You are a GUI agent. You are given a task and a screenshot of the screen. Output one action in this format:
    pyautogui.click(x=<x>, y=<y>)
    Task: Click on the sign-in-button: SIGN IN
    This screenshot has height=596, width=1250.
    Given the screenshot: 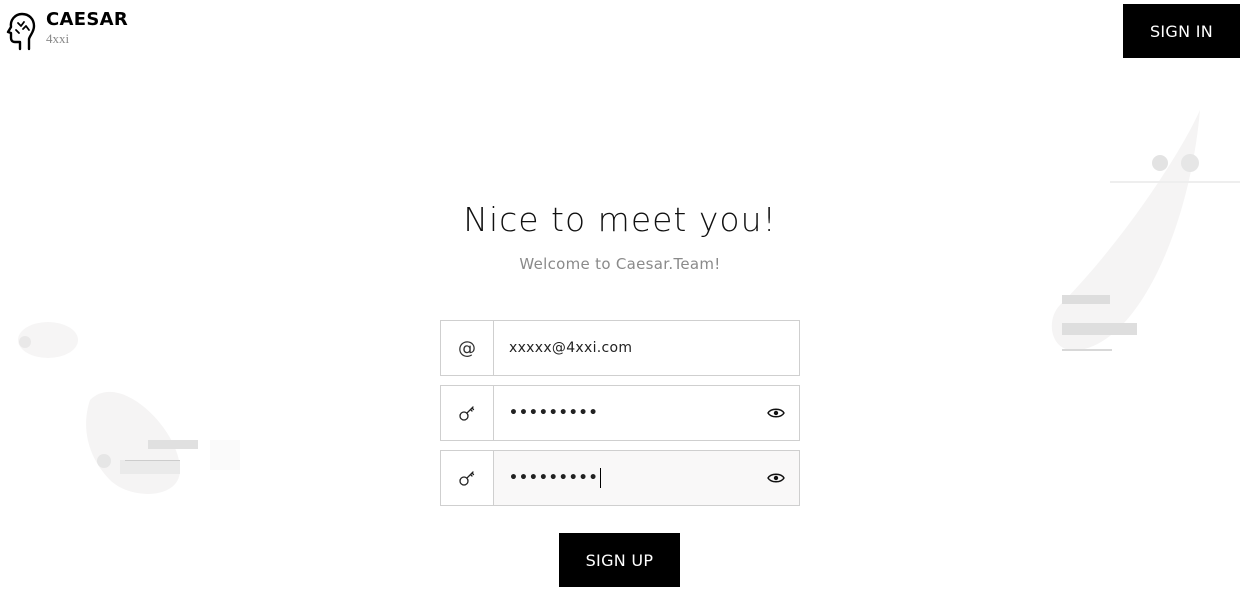 What is the action you would take?
    pyautogui.click(x=1181, y=31)
    